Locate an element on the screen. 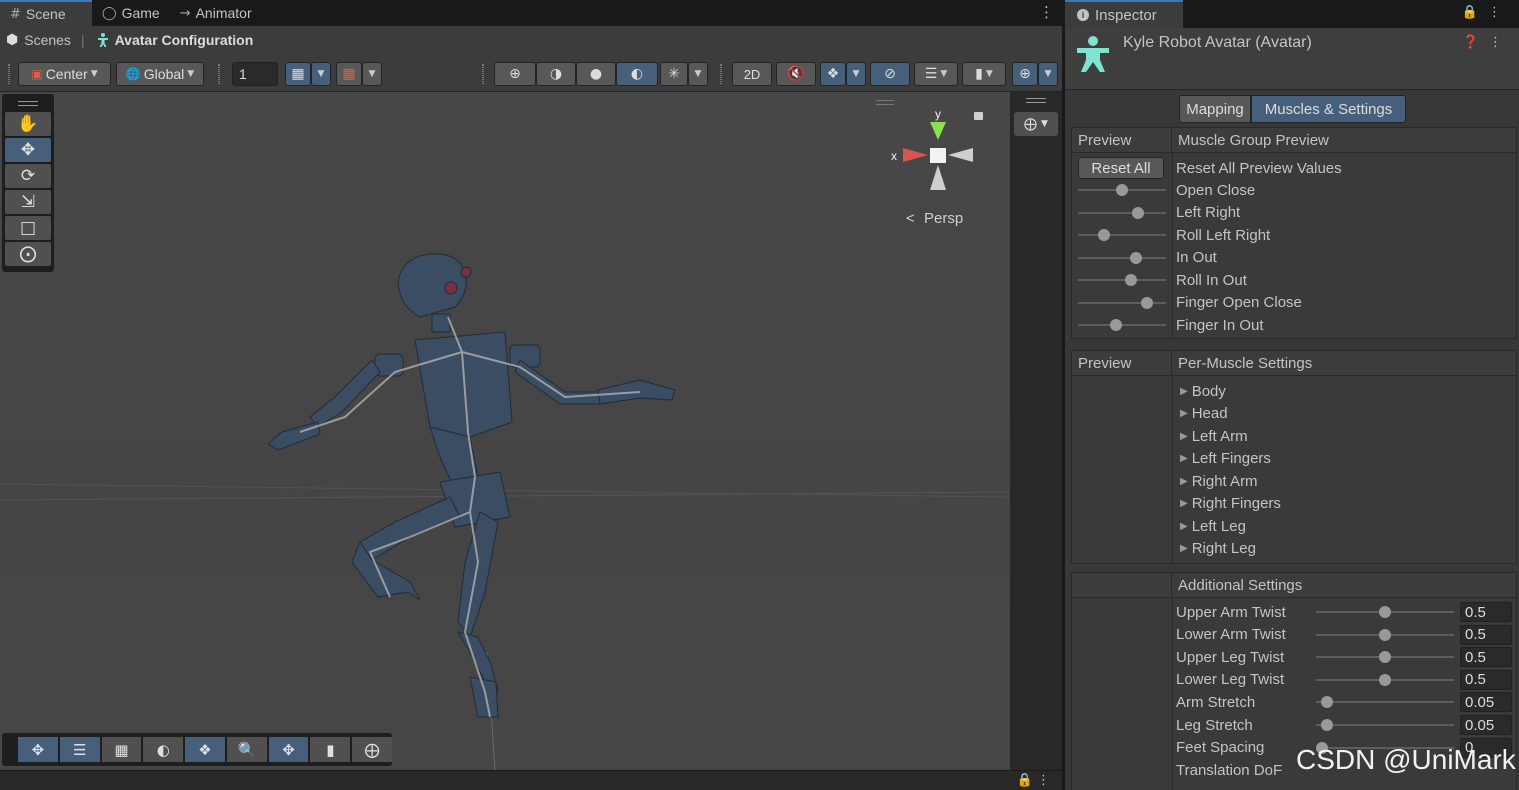 Image resolution: width=1519 pixels, height=790 pixels. tab-inspector: i Inspector is located at coordinates (1124, 14).